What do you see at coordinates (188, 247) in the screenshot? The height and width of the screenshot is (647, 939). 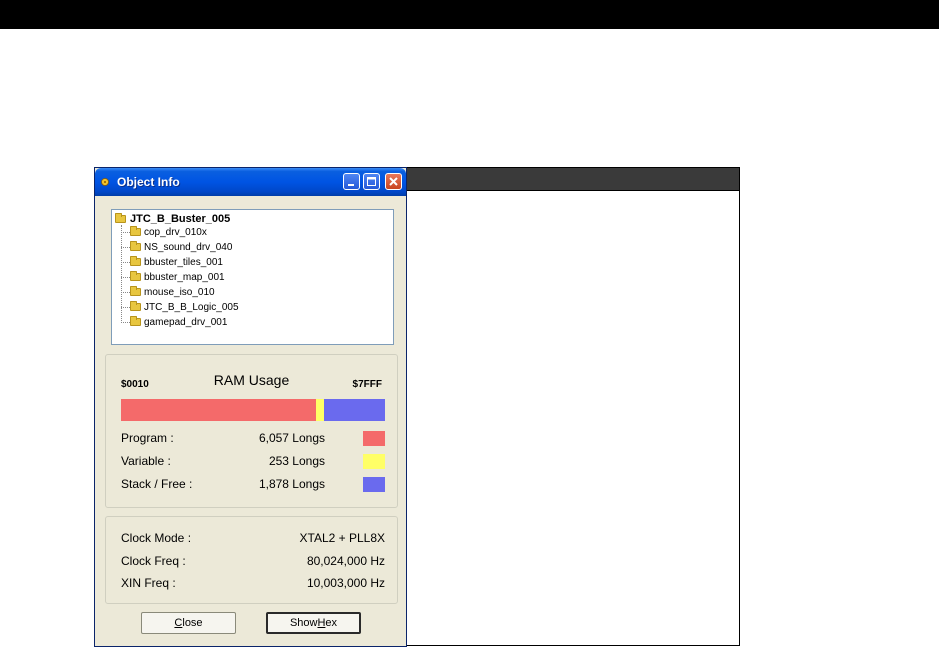 I see `tree-child-label: NS_sound_drv_040` at bounding box center [188, 247].